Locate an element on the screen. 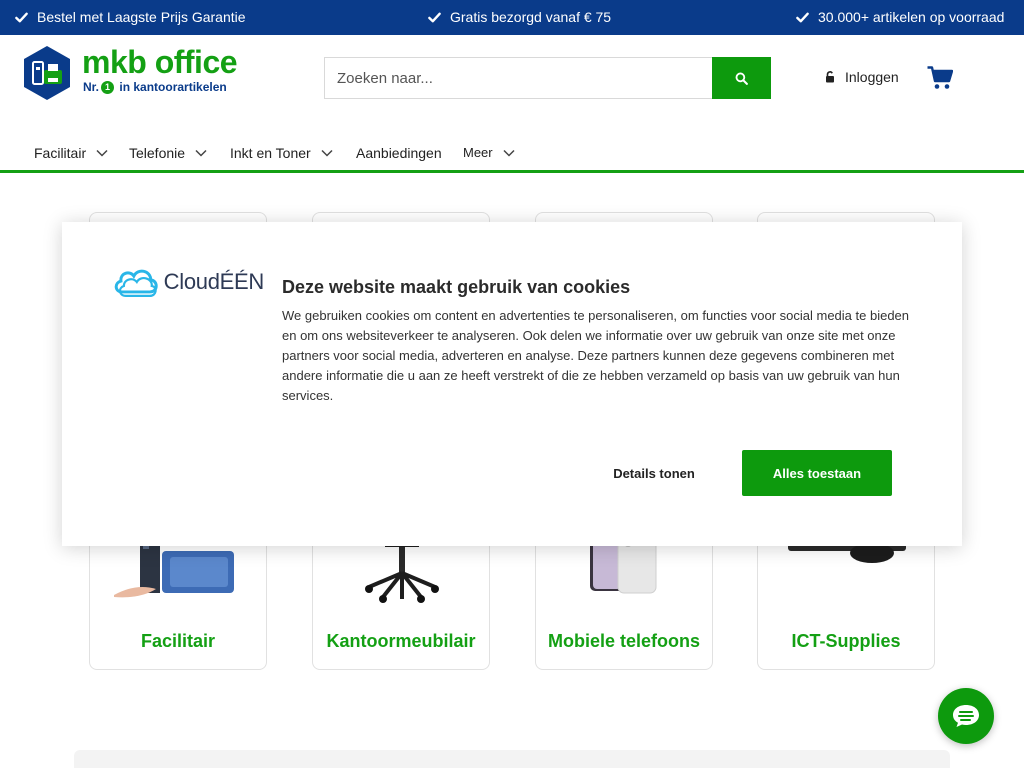 Image resolution: width=1024 pixels, height=768 pixels. nav-item-facilitair: Facilitair is located at coordinates (71, 153).